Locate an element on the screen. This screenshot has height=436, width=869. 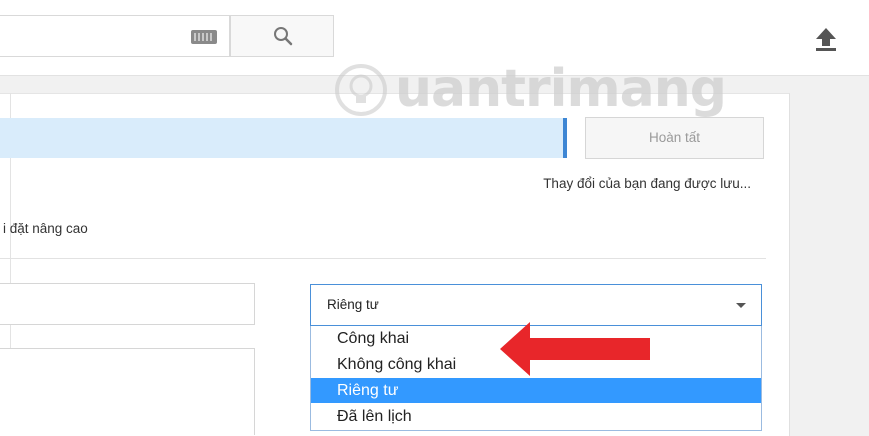
title-input is located at coordinates (127, 304).